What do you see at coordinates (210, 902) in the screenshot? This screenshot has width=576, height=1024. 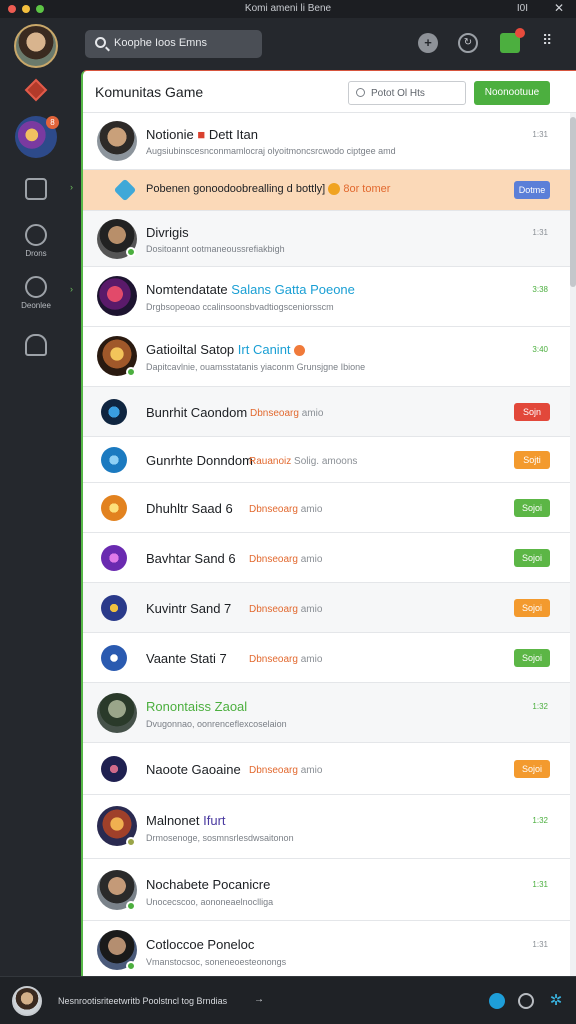 I see `row-subtitle: Unocecscoo, aononeaelnoclliga` at bounding box center [210, 902].